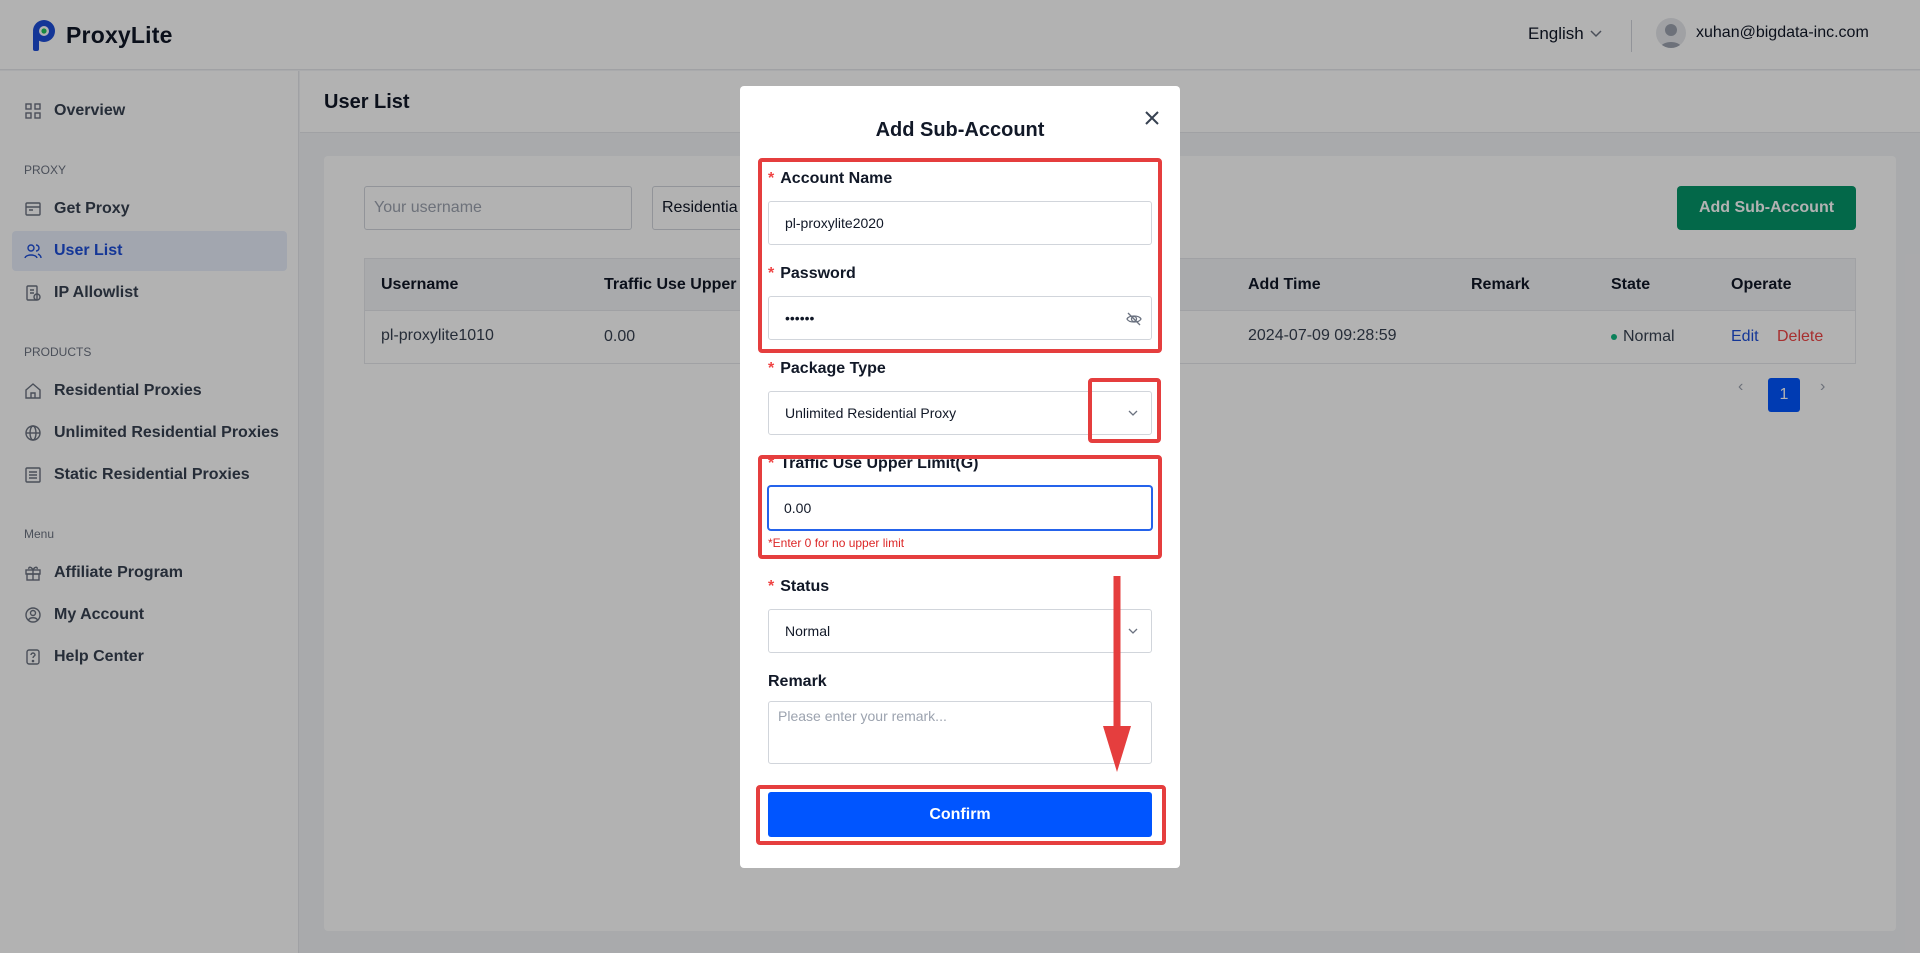 Image resolution: width=1920 pixels, height=953 pixels. I want to click on close-icon, so click(1152, 118).